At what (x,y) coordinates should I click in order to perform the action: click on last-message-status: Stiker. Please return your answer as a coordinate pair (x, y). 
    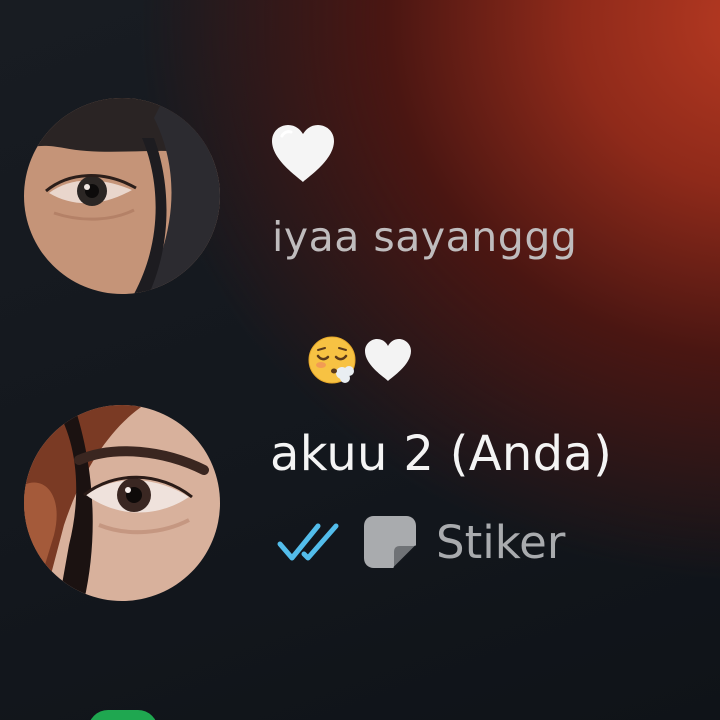
    Looking at the image, I should click on (420, 542).